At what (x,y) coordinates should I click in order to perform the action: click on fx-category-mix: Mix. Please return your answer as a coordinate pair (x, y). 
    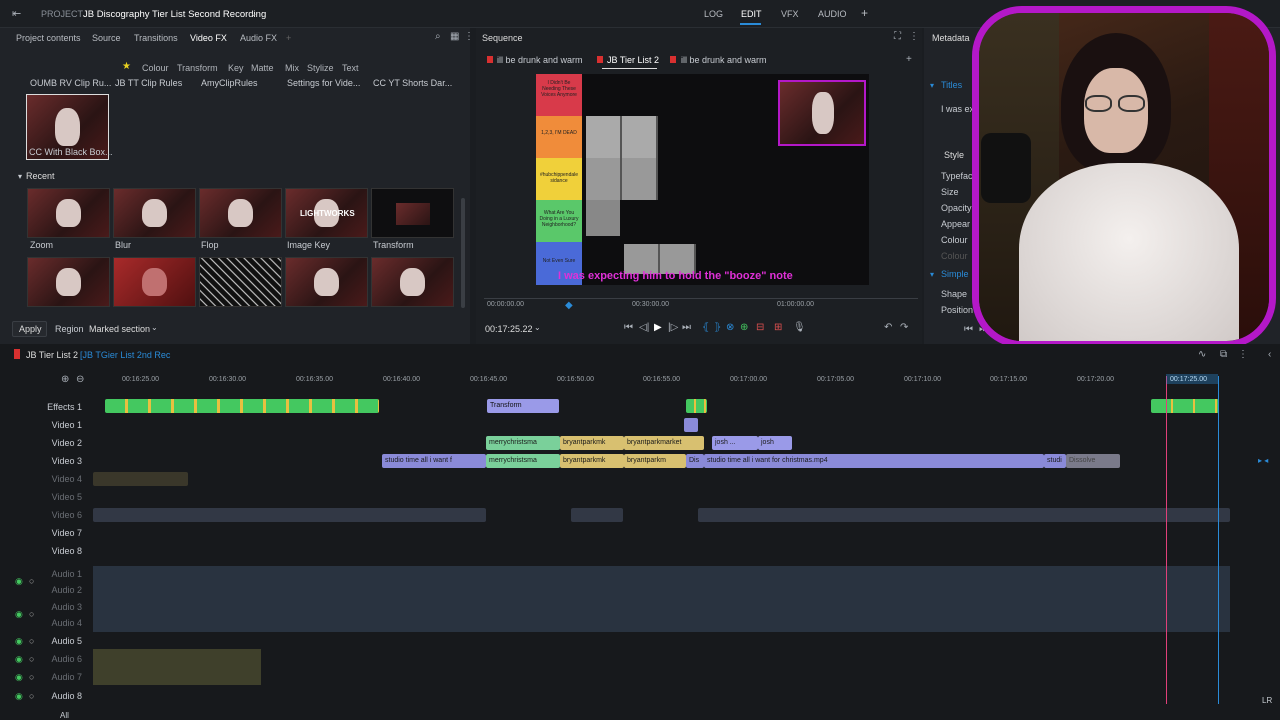
    Looking at the image, I should click on (292, 68).